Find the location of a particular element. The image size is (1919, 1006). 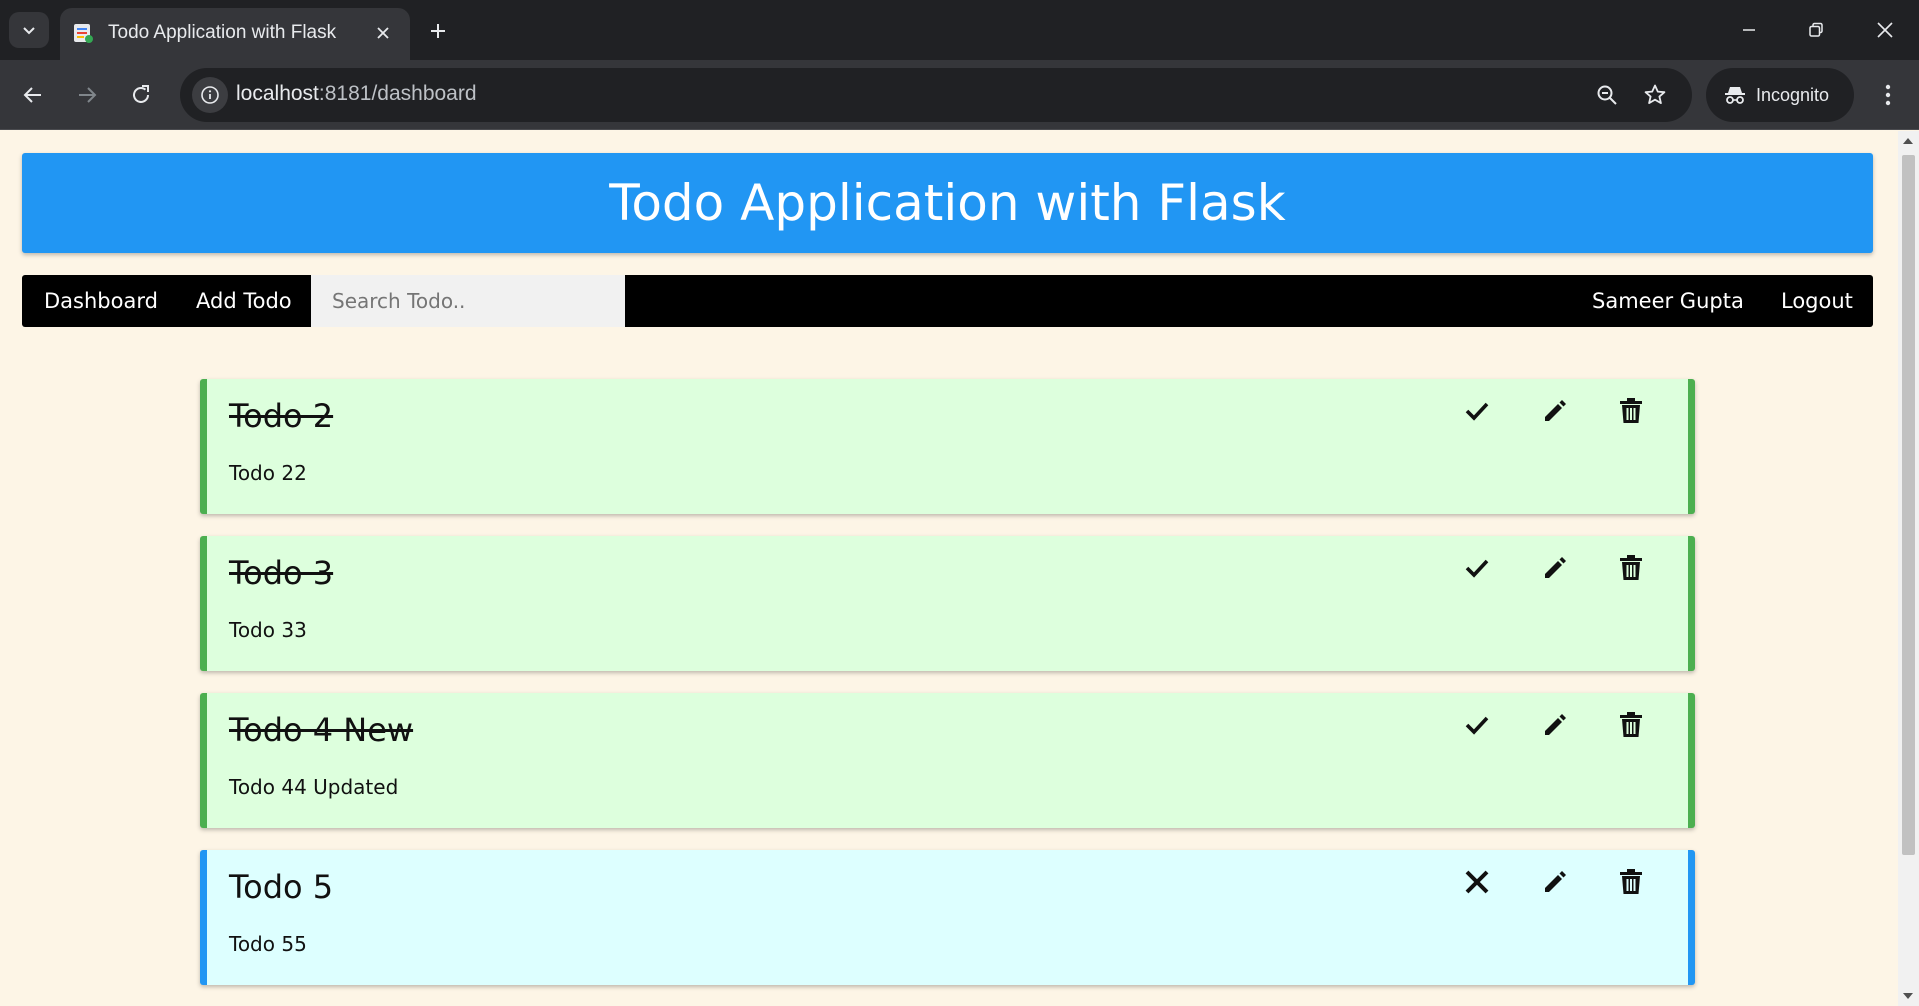

restore-icon is located at coordinates (1816, 29).